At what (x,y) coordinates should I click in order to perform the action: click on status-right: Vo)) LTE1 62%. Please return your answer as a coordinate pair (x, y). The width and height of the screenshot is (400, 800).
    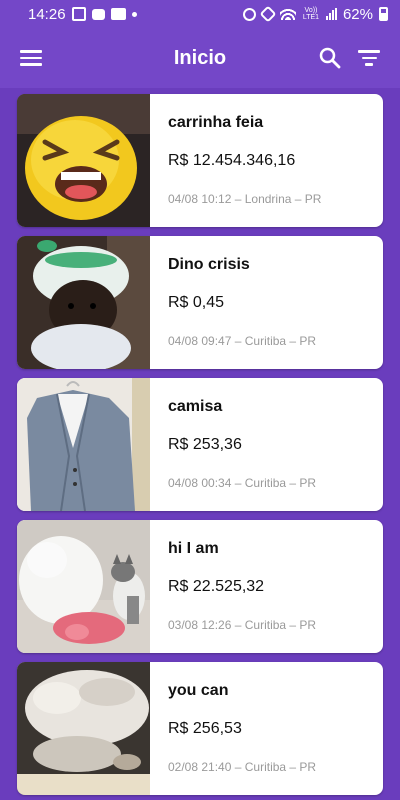
    Looking at the image, I should click on (315, 14).